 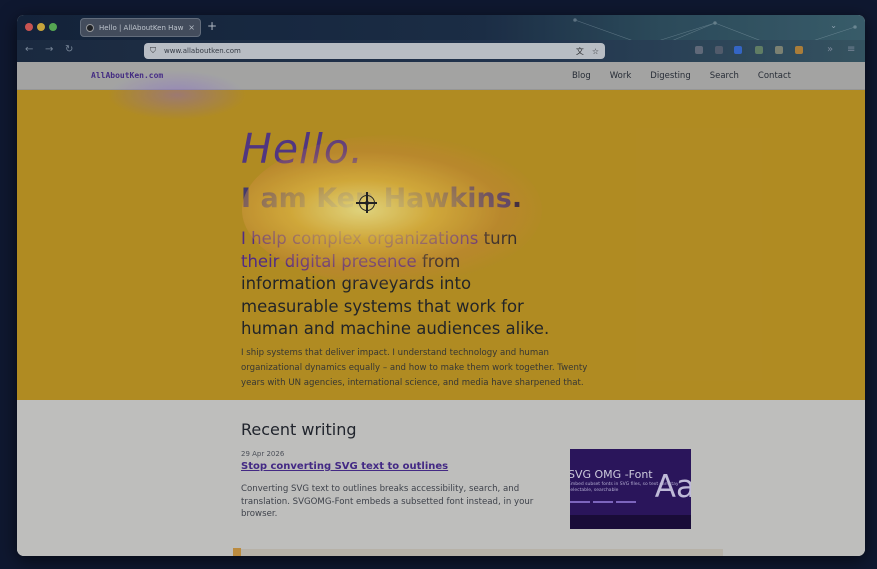 I want to click on next-post-strip, so click(x=478, y=552).